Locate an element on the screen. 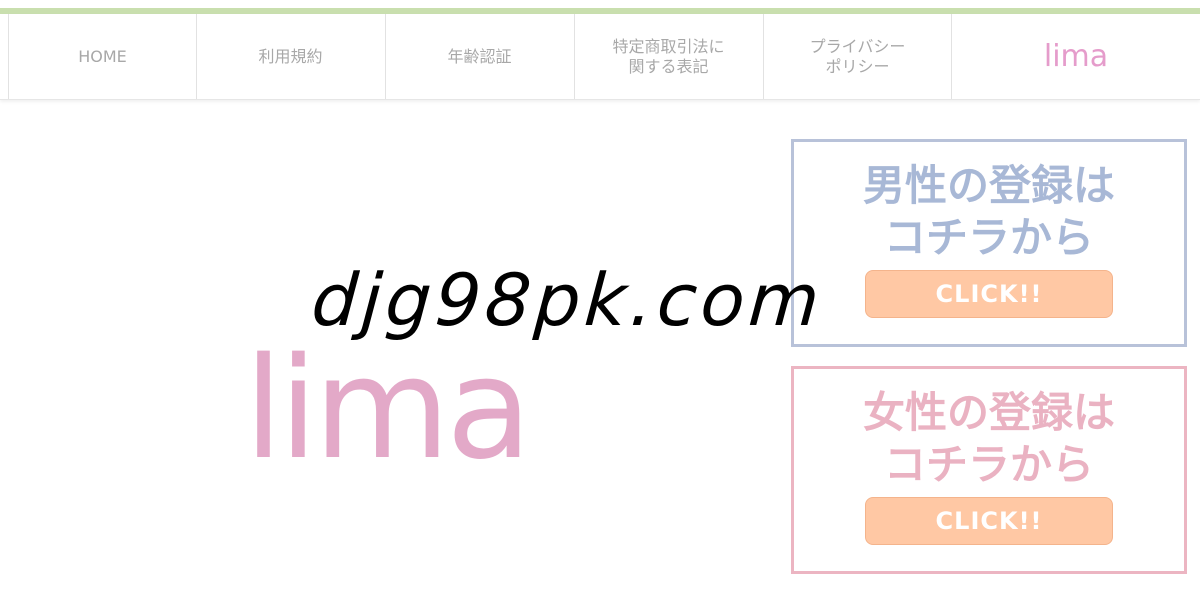 Image resolution: width=1200 pixels, height=600 pixels. nav-terms: 利用規約 is located at coordinates (290, 56).